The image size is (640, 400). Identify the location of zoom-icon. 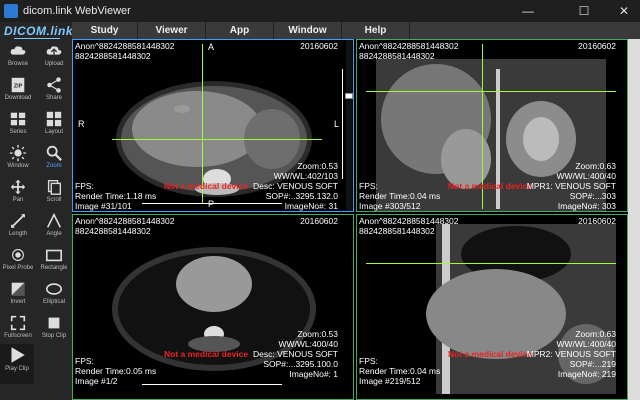
(54, 153).